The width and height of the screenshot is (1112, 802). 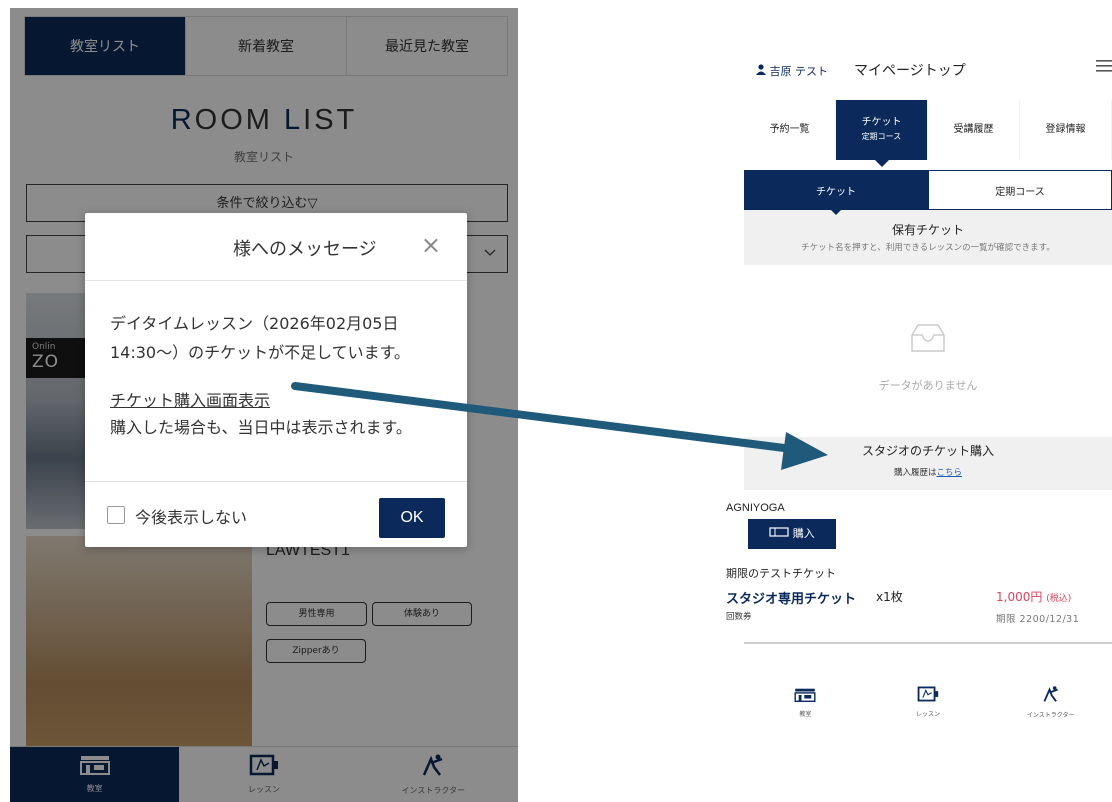 I want to click on annotation-arrow, so click(x=559, y=426).